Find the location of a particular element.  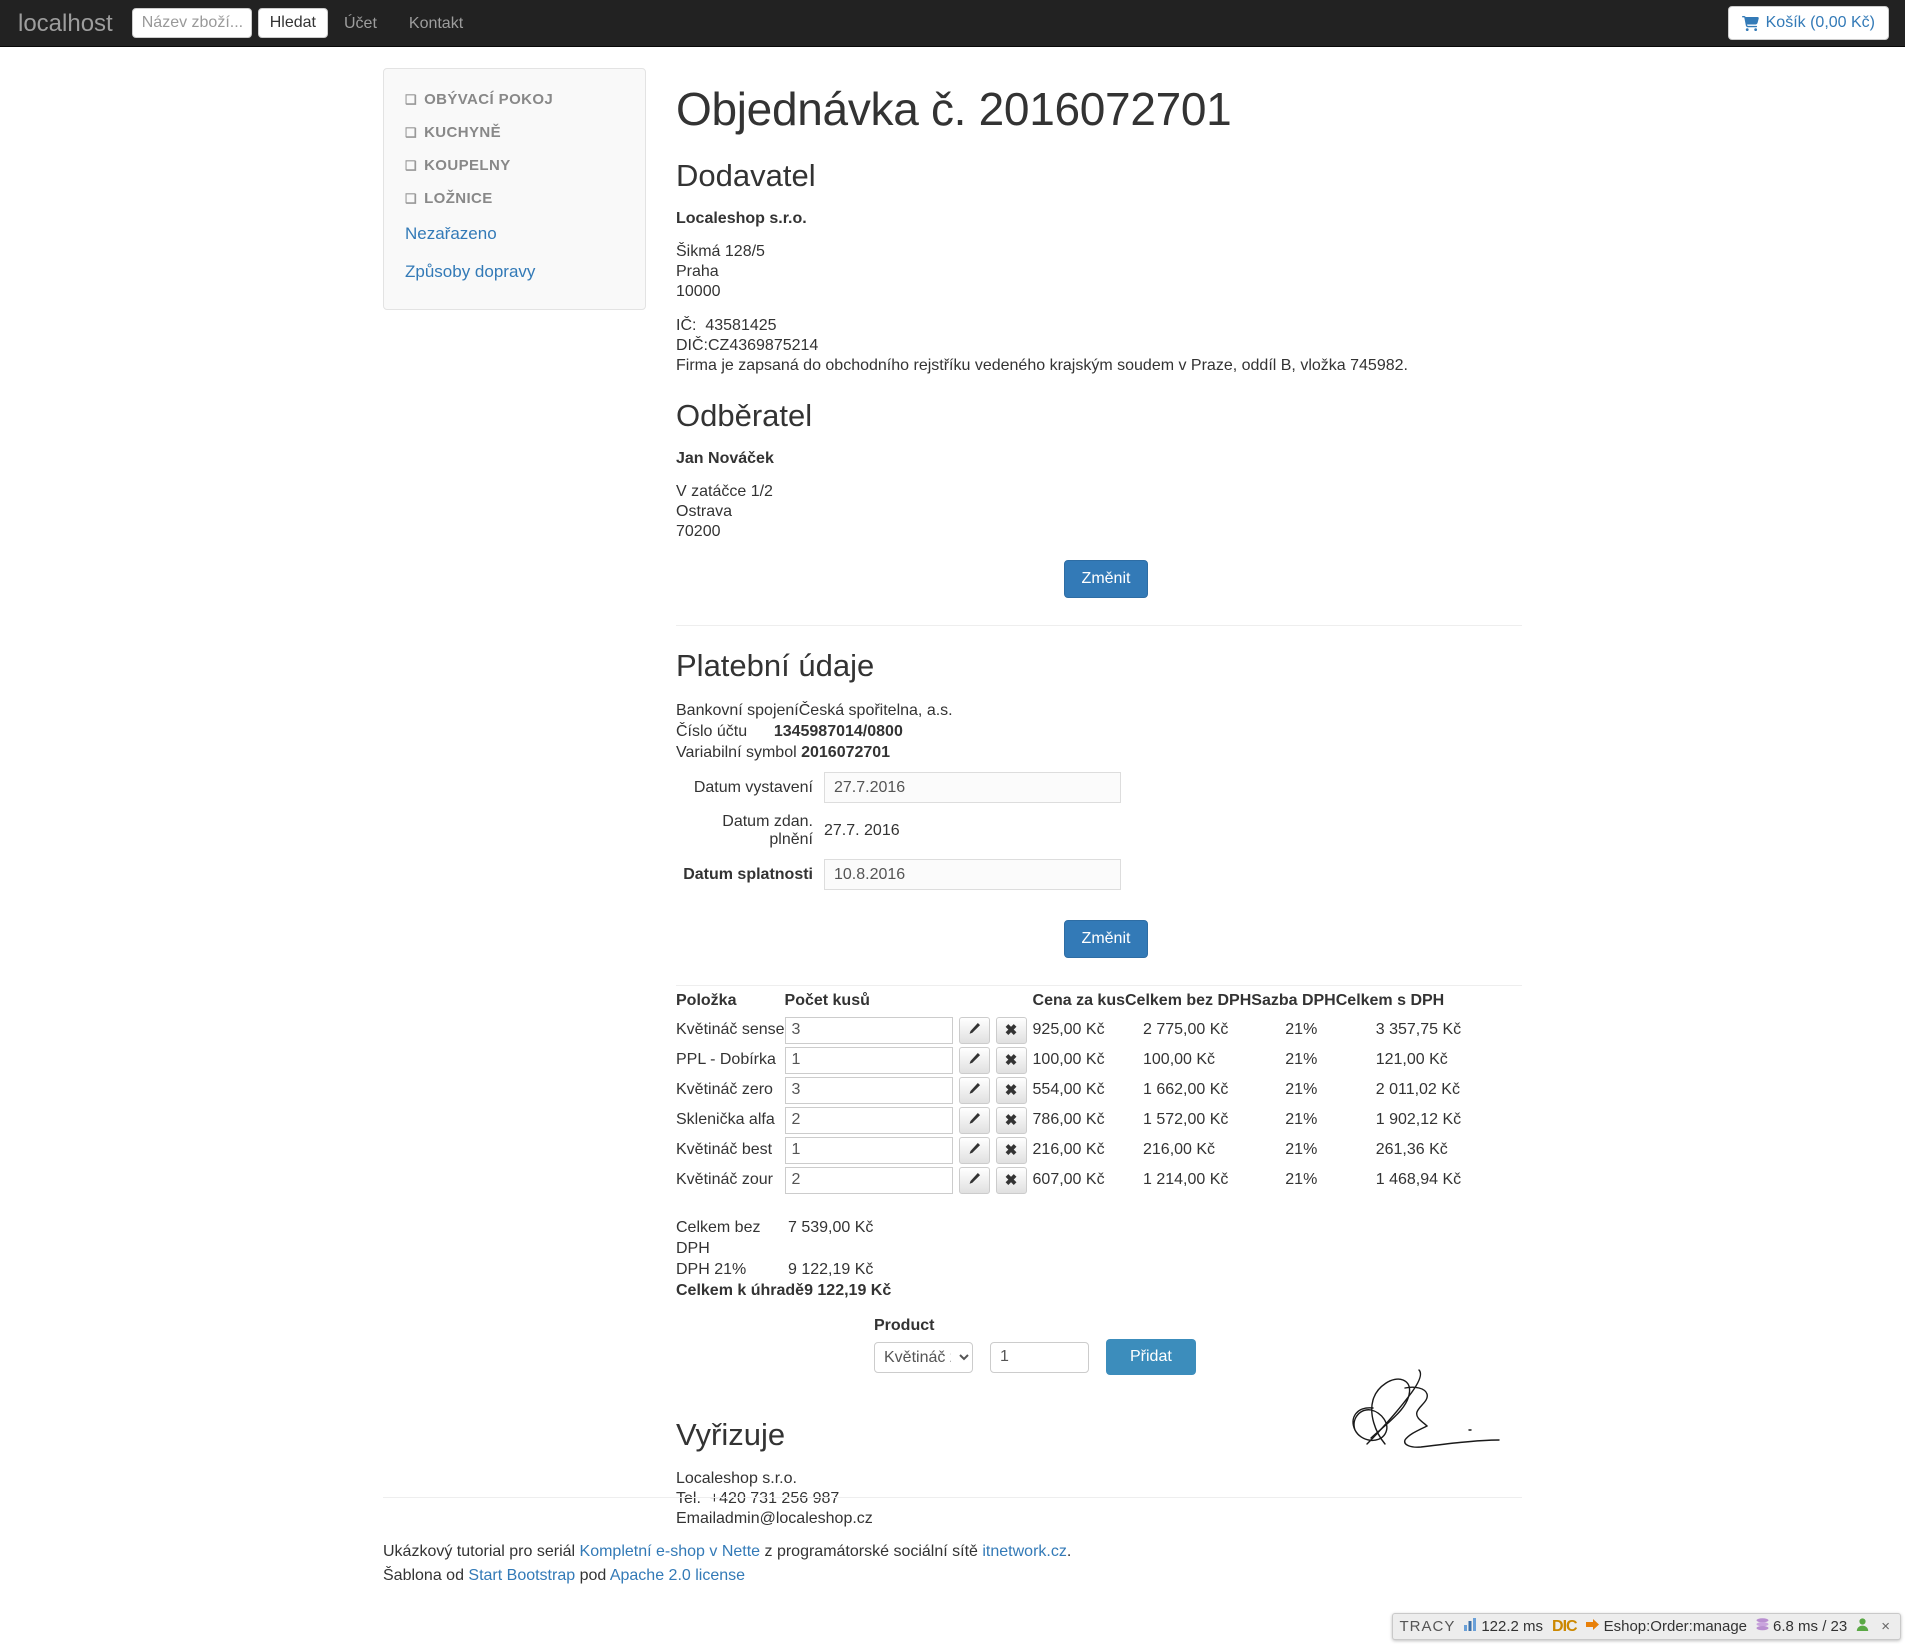

item-delete-cell: ✖ is located at coordinates (1011, 1030).